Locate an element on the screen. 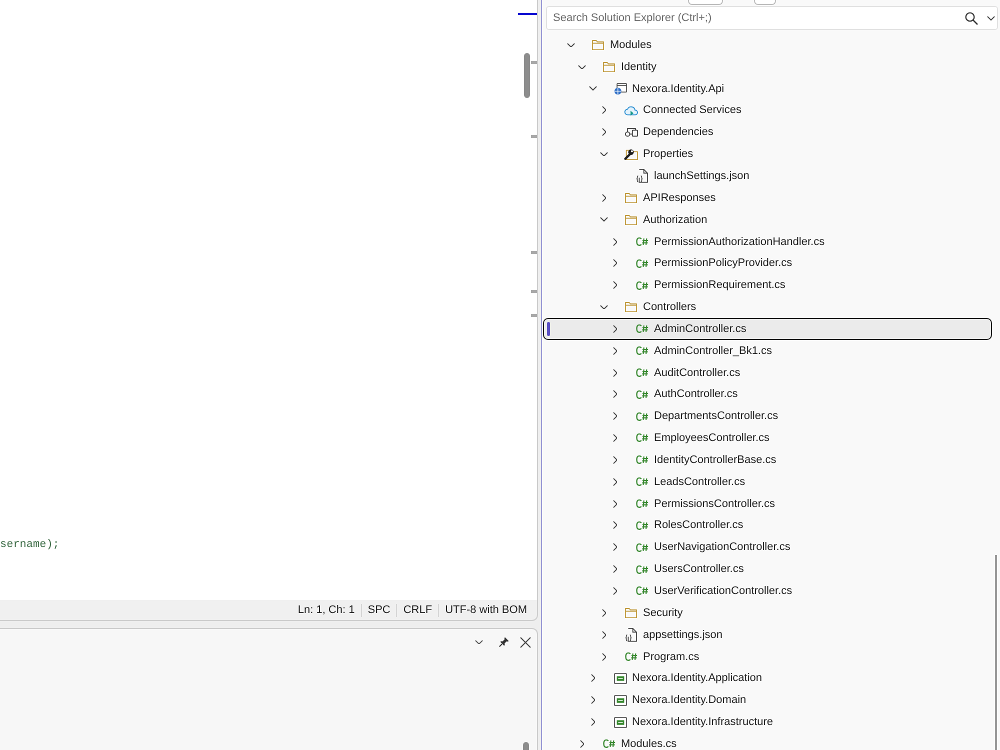 The height and width of the screenshot is (750, 1000). wrench-folder-icon is located at coordinates (631, 154).